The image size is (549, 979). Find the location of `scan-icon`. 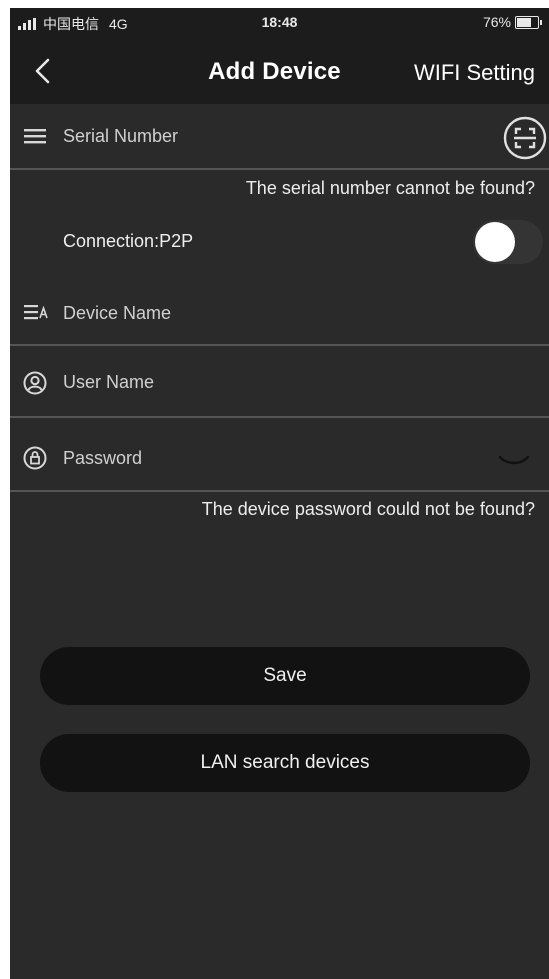

scan-icon is located at coordinates (525, 138).